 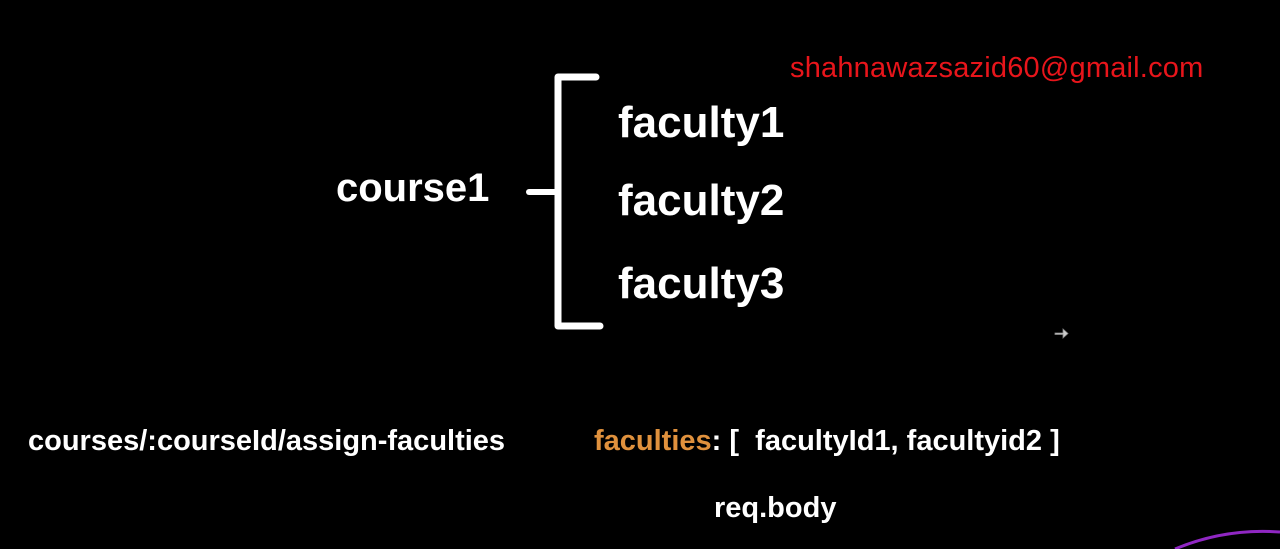 What do you see at coordinates (653, 441) in the screenshot?
I see `body-key: faculties` at bounding box center [653, 441].